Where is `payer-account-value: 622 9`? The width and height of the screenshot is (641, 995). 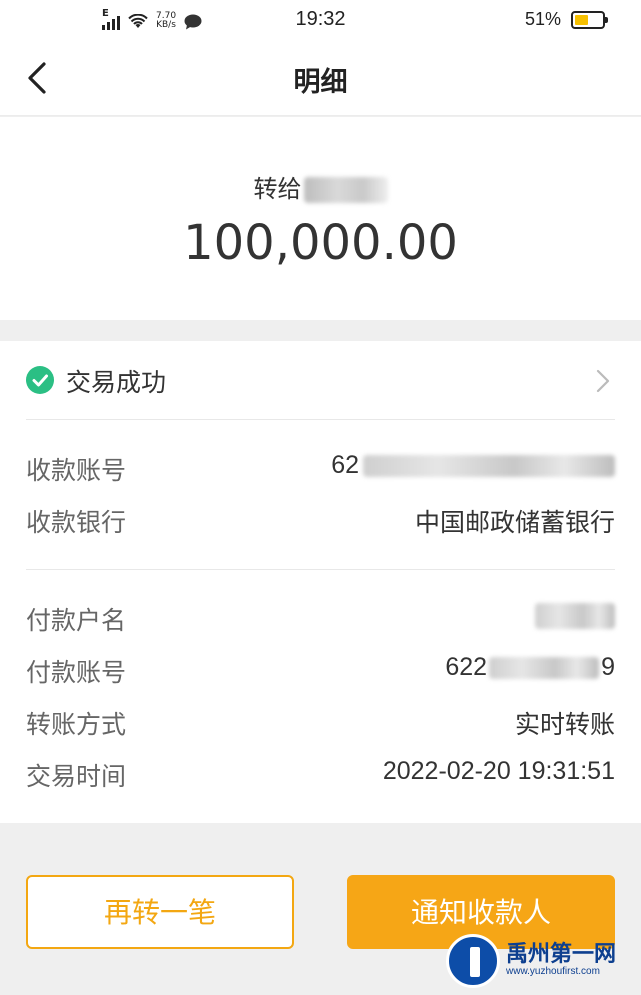
payer-account-value: 622 9 is located at coordinates (530, 667).